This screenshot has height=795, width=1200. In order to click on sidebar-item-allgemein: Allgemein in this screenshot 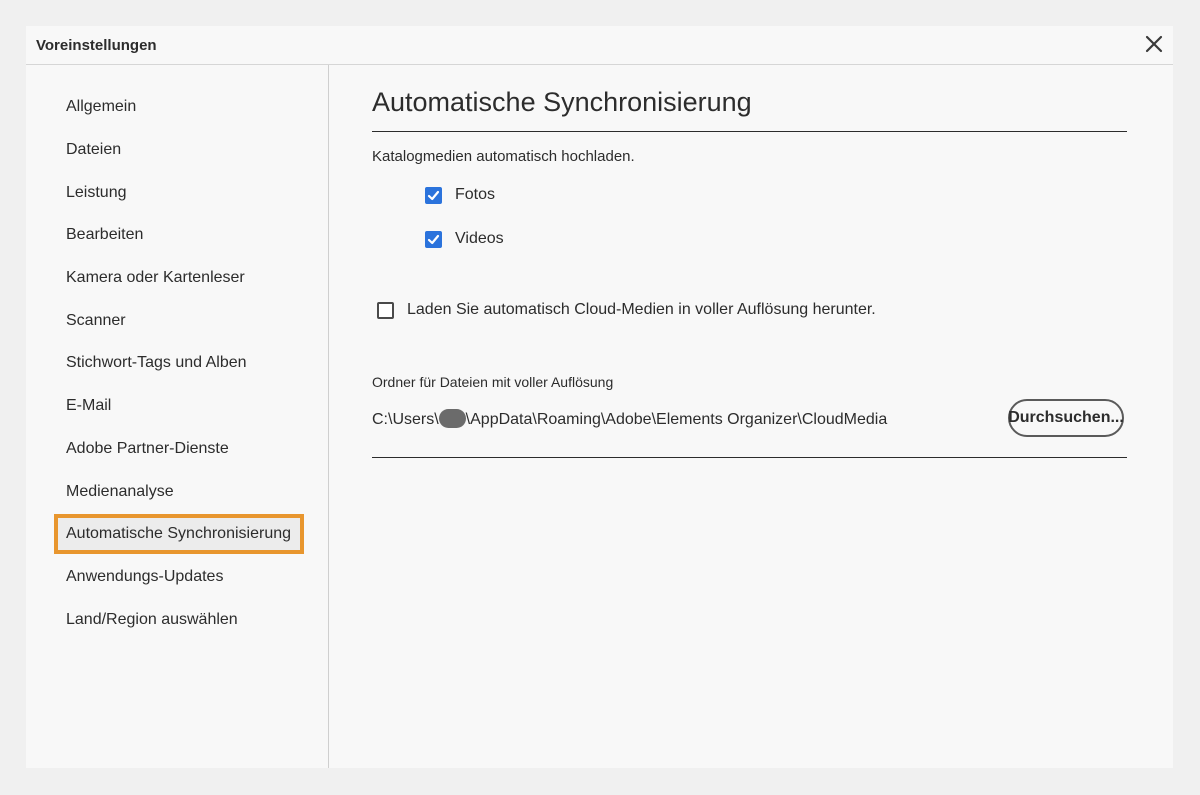, I will do `click(179, 107)`.